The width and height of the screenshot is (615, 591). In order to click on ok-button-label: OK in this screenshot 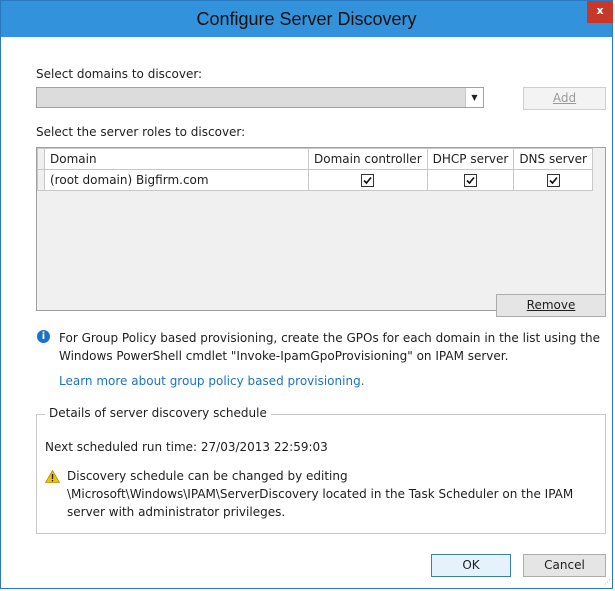, I will do `click(471, 565)`.